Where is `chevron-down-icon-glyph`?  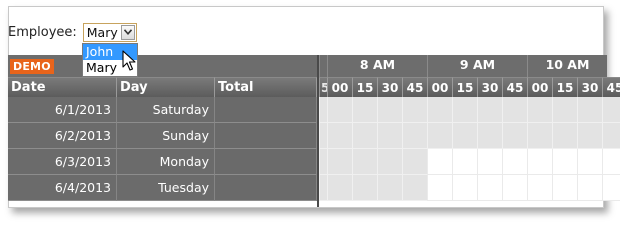 chevron-down-icon-glyph is located at coordinates (127, 32).